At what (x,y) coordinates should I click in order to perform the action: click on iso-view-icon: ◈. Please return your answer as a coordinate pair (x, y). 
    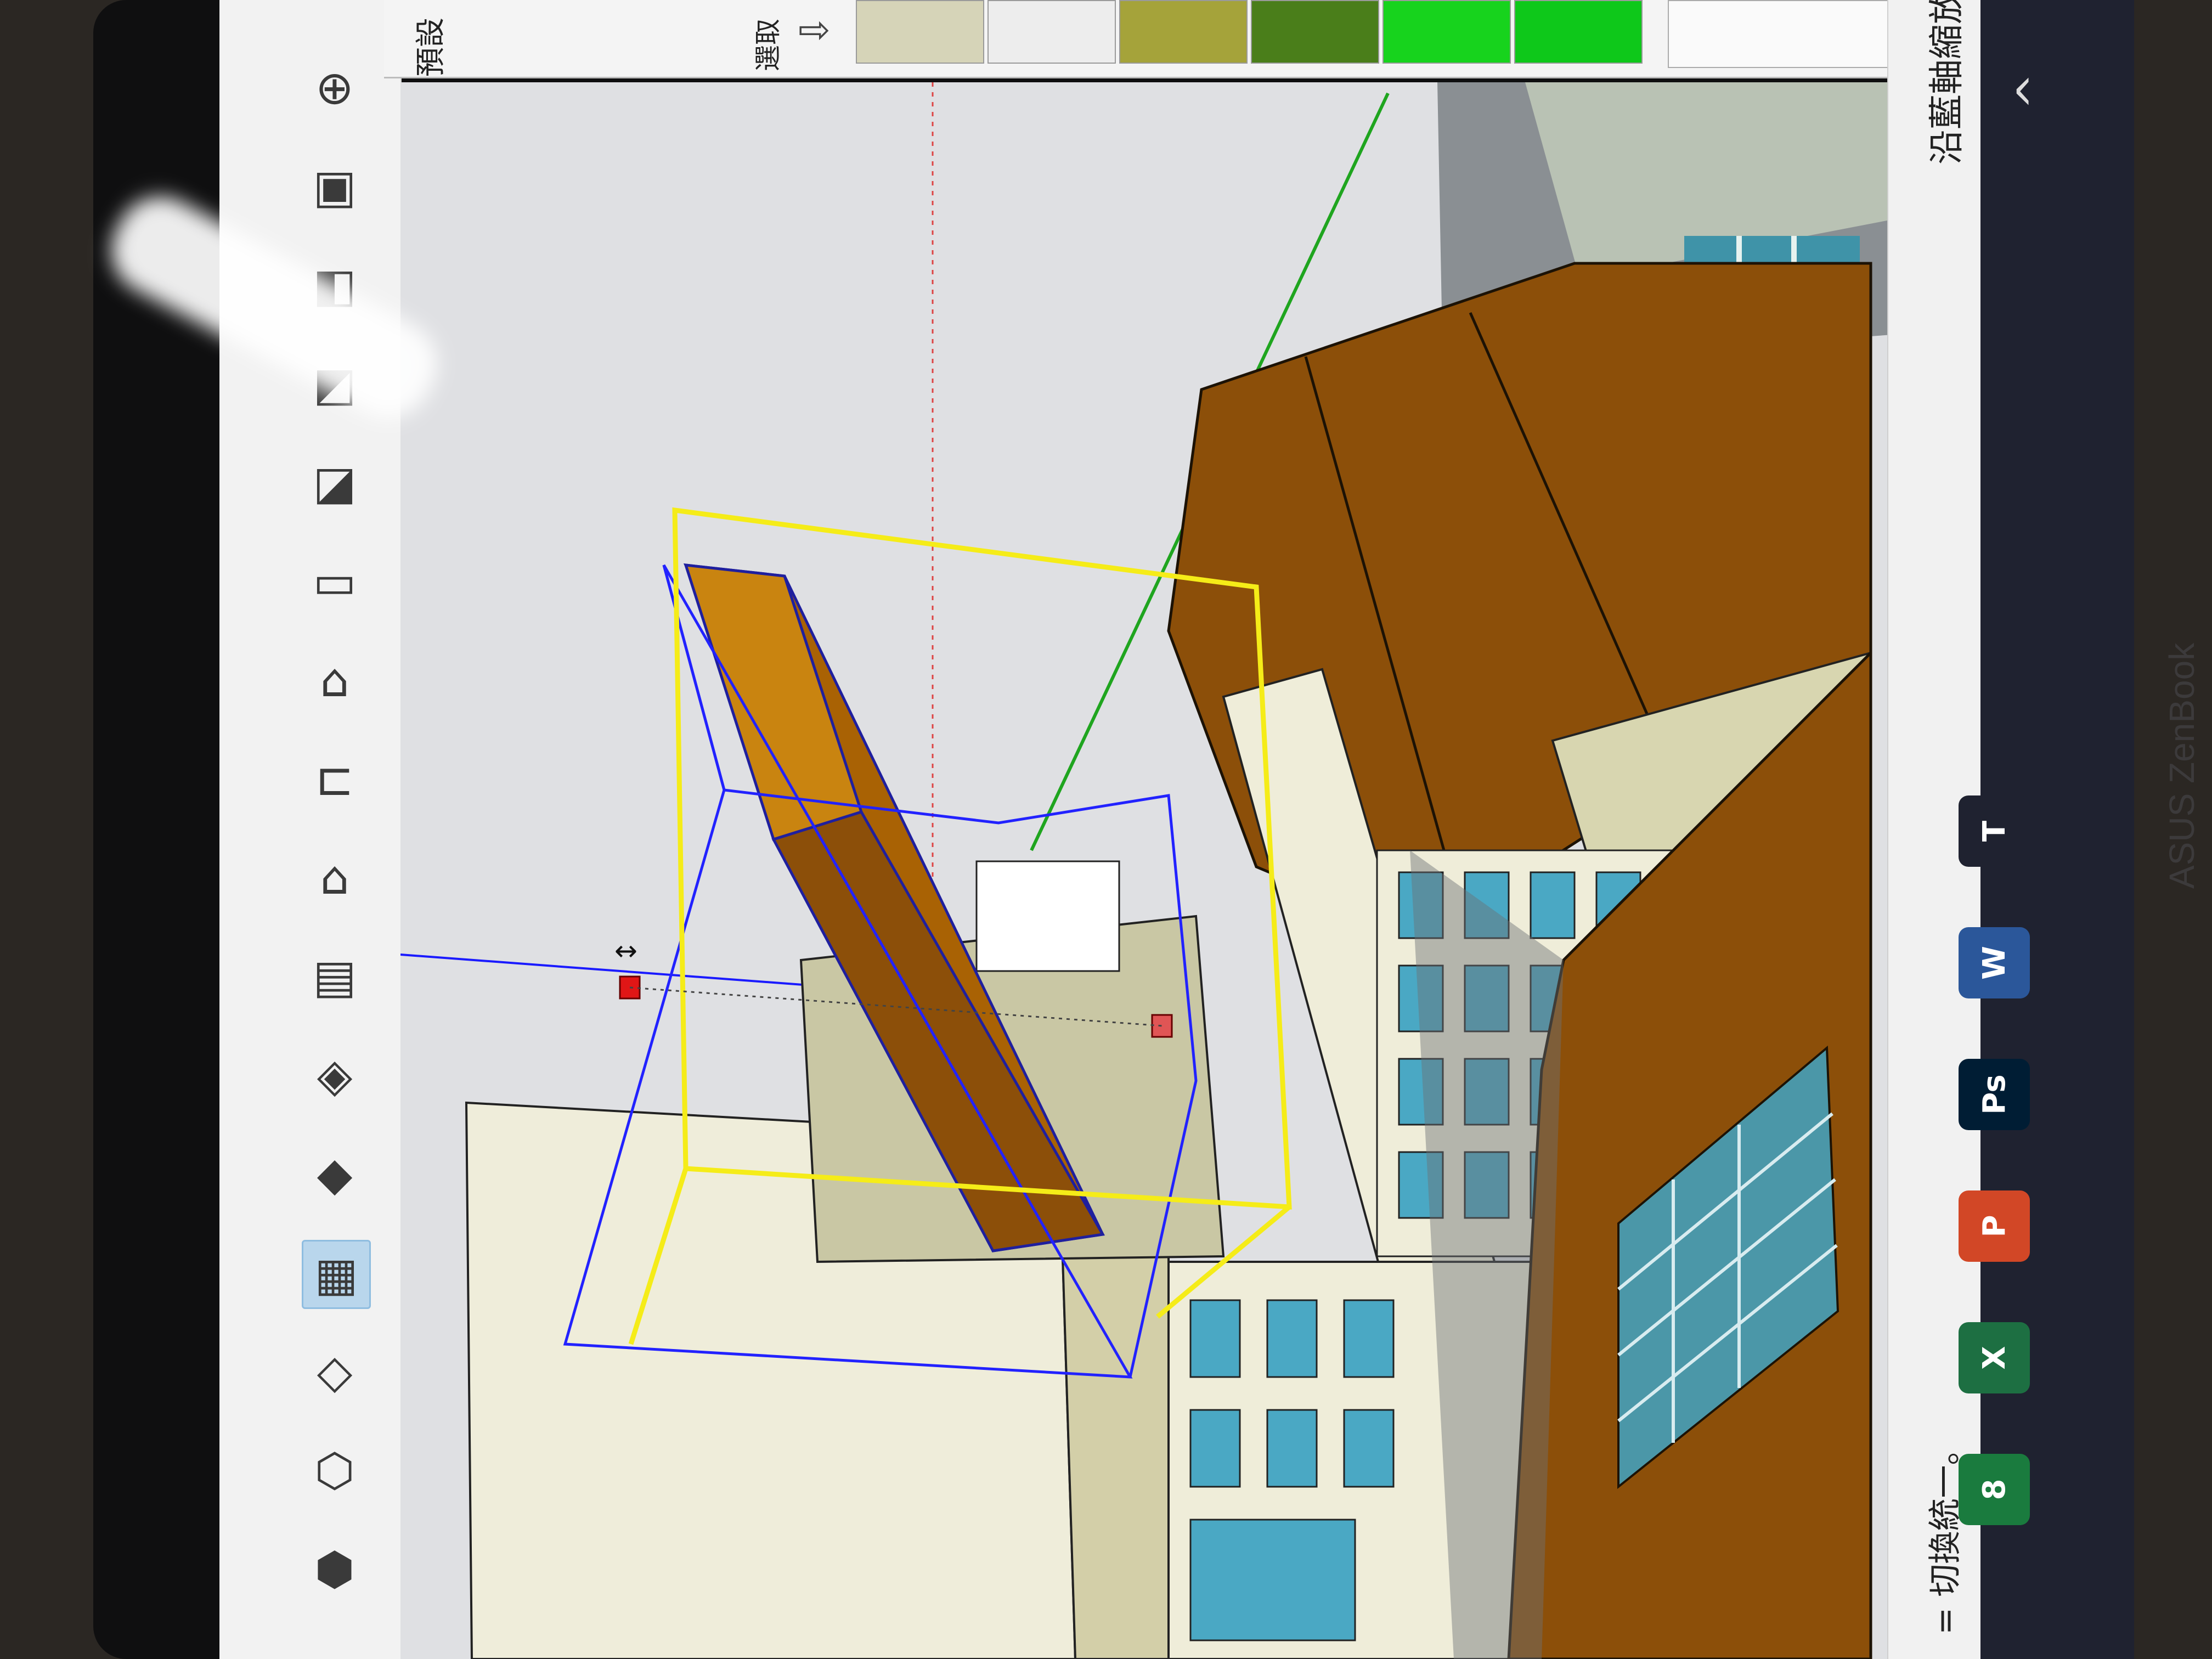
    Looking at the image, I should click on (335, 1075).